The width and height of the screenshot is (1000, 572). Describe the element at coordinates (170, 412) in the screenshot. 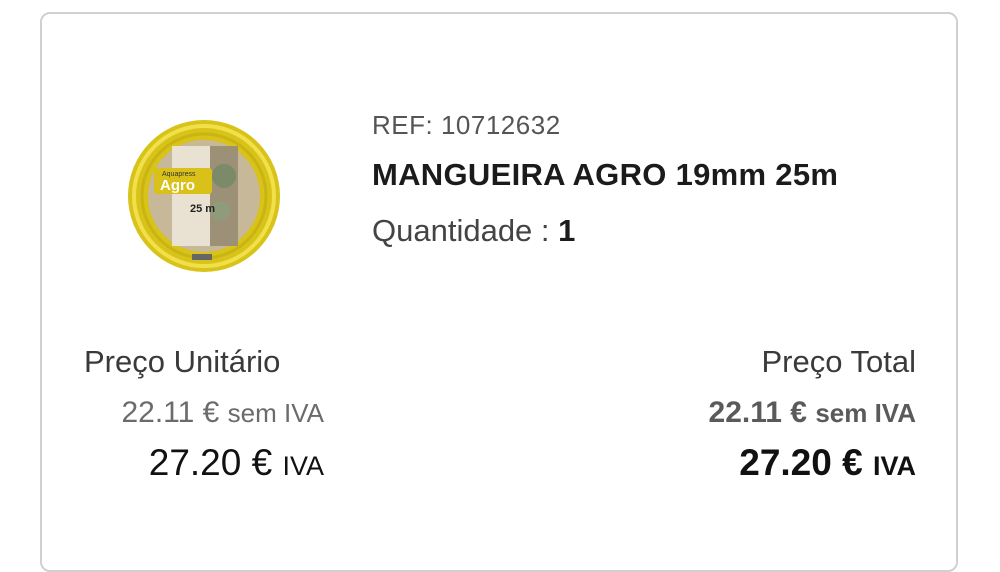

I see `unit-price-net-value: 22.11 €` at that location.